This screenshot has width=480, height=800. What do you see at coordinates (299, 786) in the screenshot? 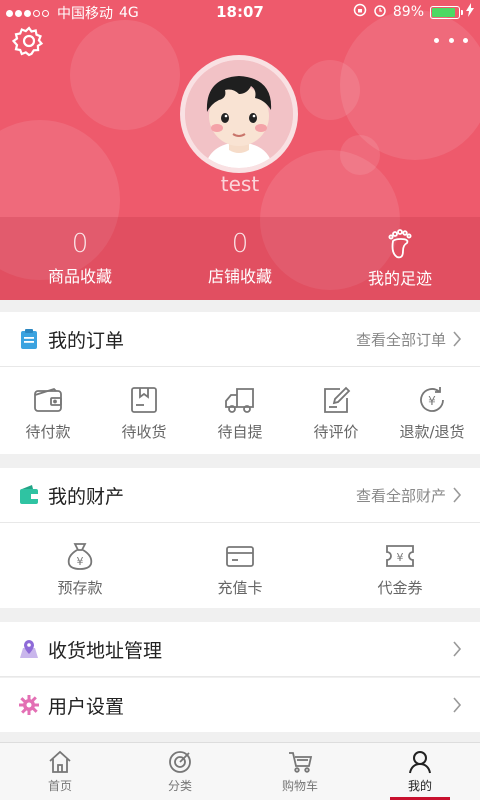
I see `tab-label: 购物车` at bounding box center [299, 786].